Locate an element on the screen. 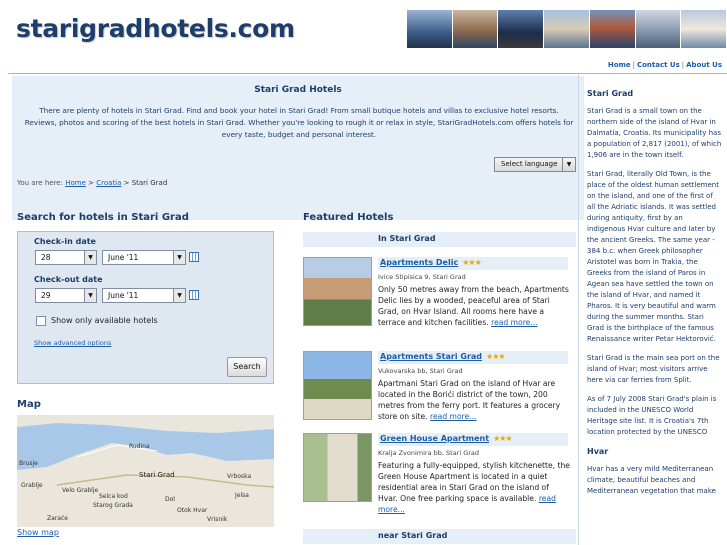 The width and height of the screenshot is (727, 545). featured-title: Featured Hotels is located at coordinates (348, 217).